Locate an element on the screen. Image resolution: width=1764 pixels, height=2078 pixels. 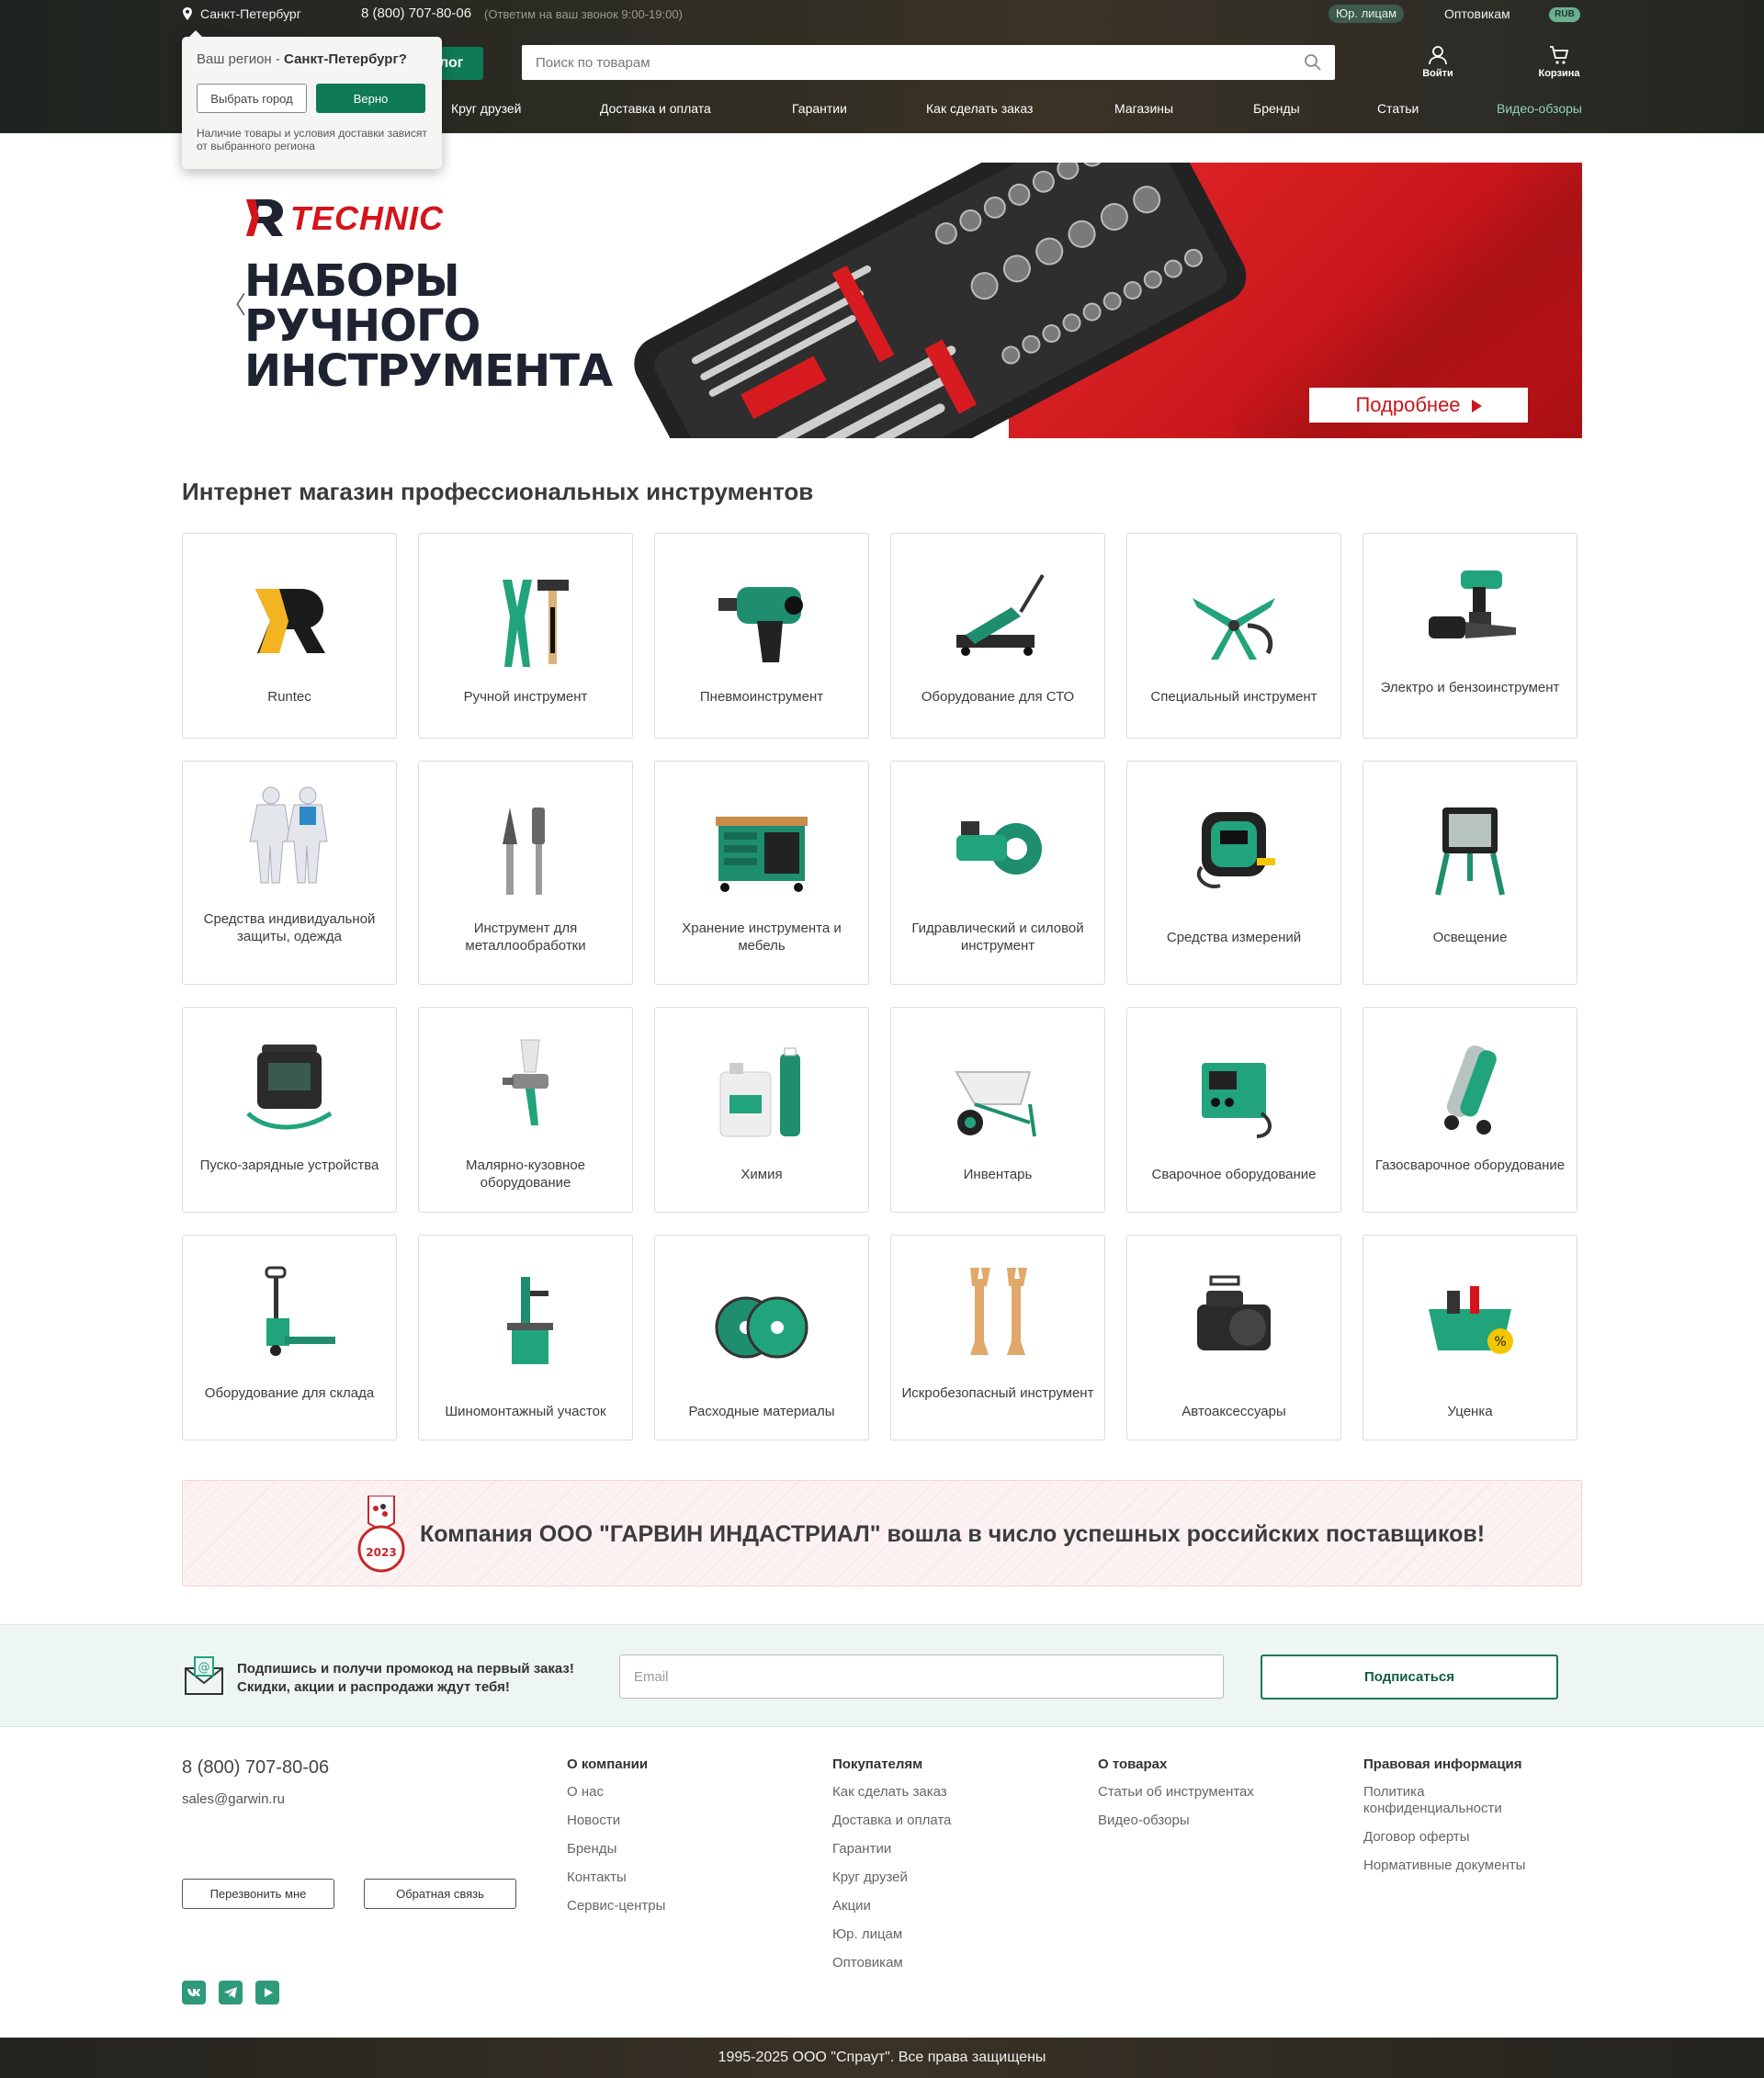
footer-link: Доставка и оплата is located at coordinates (891, 1821).